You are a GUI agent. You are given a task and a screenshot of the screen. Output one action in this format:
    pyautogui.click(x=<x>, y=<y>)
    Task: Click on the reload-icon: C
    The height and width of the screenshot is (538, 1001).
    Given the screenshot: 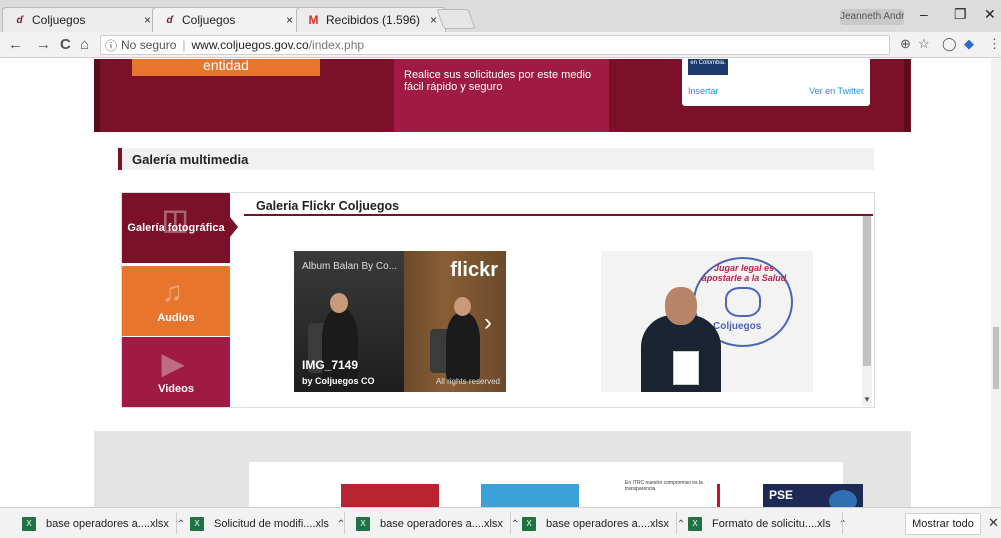 What is the action you would take?
    pyautogui.click(x=65, y=44)
    